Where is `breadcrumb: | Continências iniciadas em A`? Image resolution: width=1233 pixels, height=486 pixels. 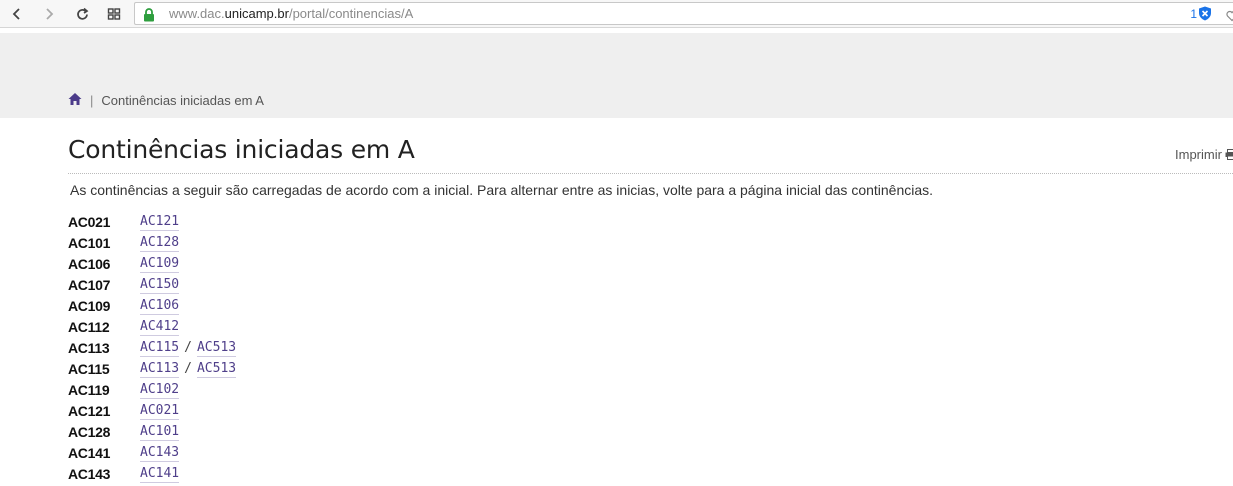 breadcrumb: | Continências iniciadas em A is located at coordinates (166, 100).